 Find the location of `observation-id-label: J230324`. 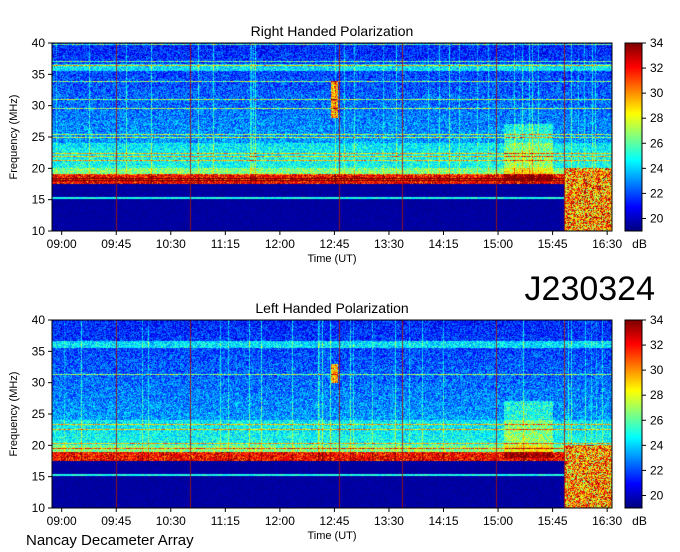

observation-id-label: J230324 is located at coordinates (590, 289).